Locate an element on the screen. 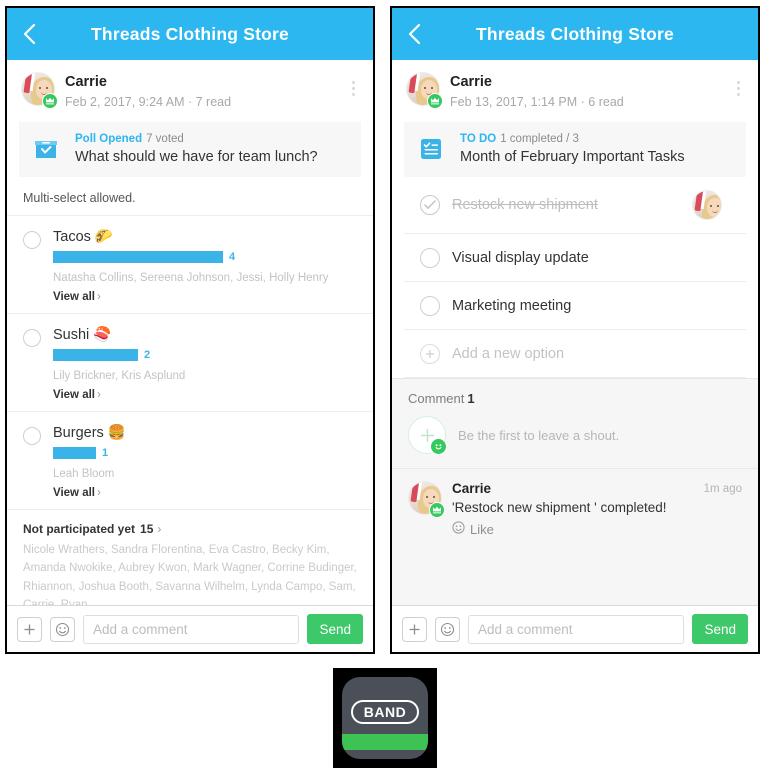 Image resolution: width=770 pixels, height=770 pixels. compose-bar: Send is located at coordinates (190, 628).